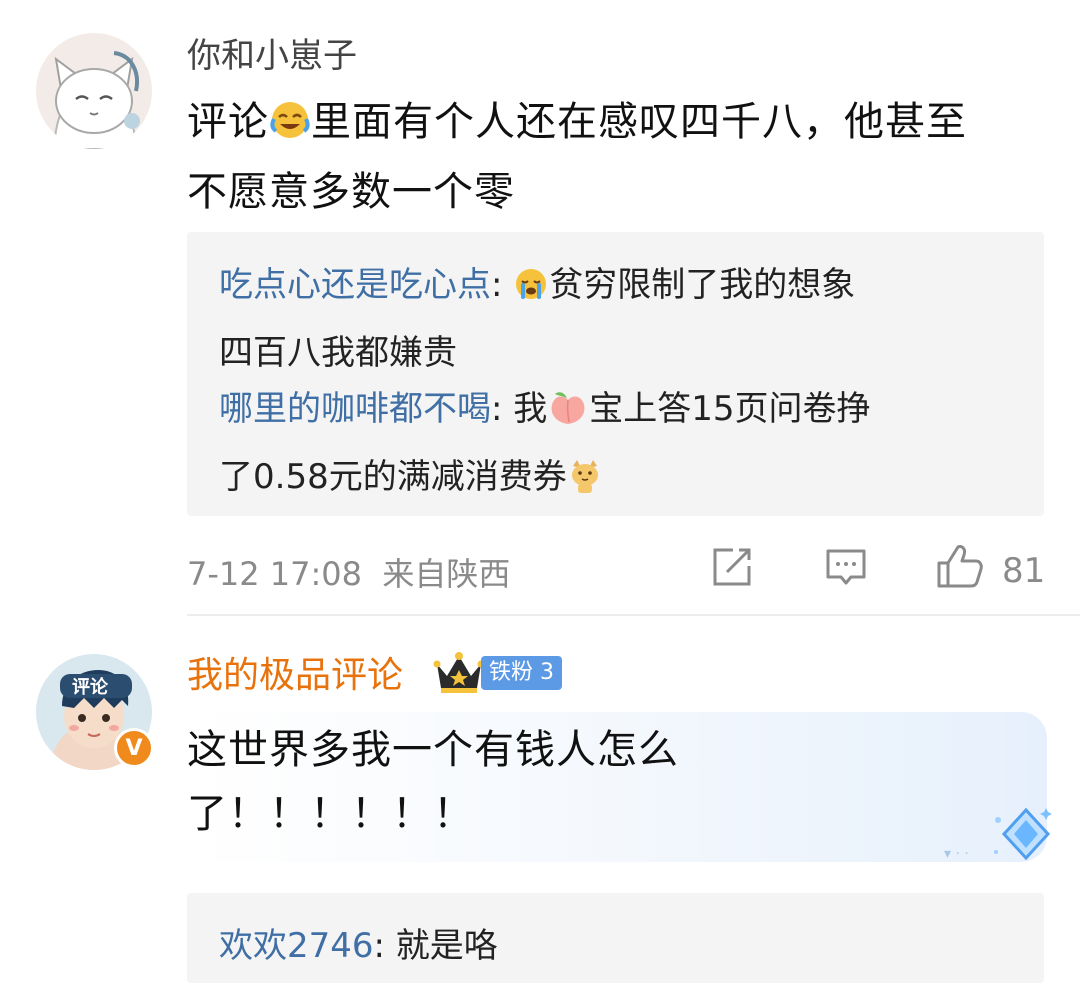 Image resolution: width=1080 pixels, height=983 pixels. What do you see at coordinates (296, 946) in the screenshot?
I see `reply-username: 欢欢2746` at bounding box center [296, 946].